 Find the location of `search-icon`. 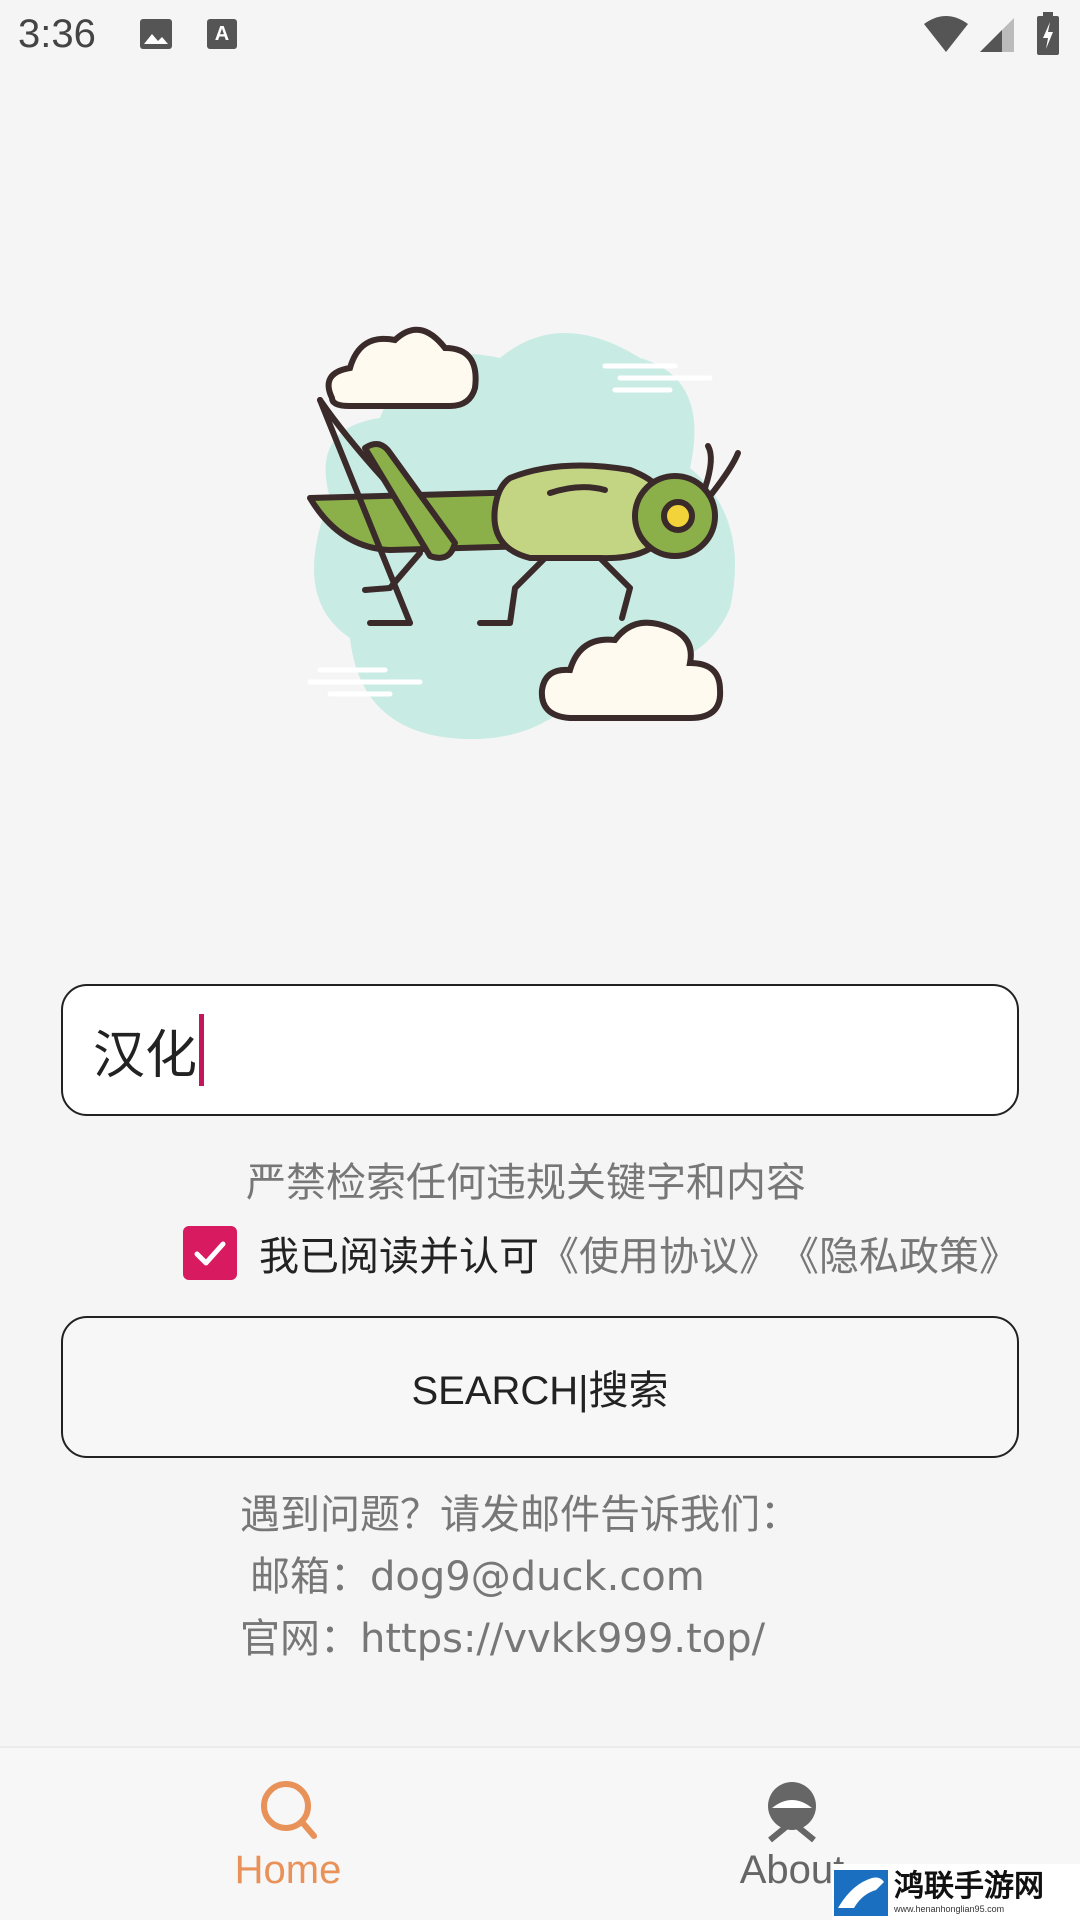

search-icon is located at coordinates (289, 1810).